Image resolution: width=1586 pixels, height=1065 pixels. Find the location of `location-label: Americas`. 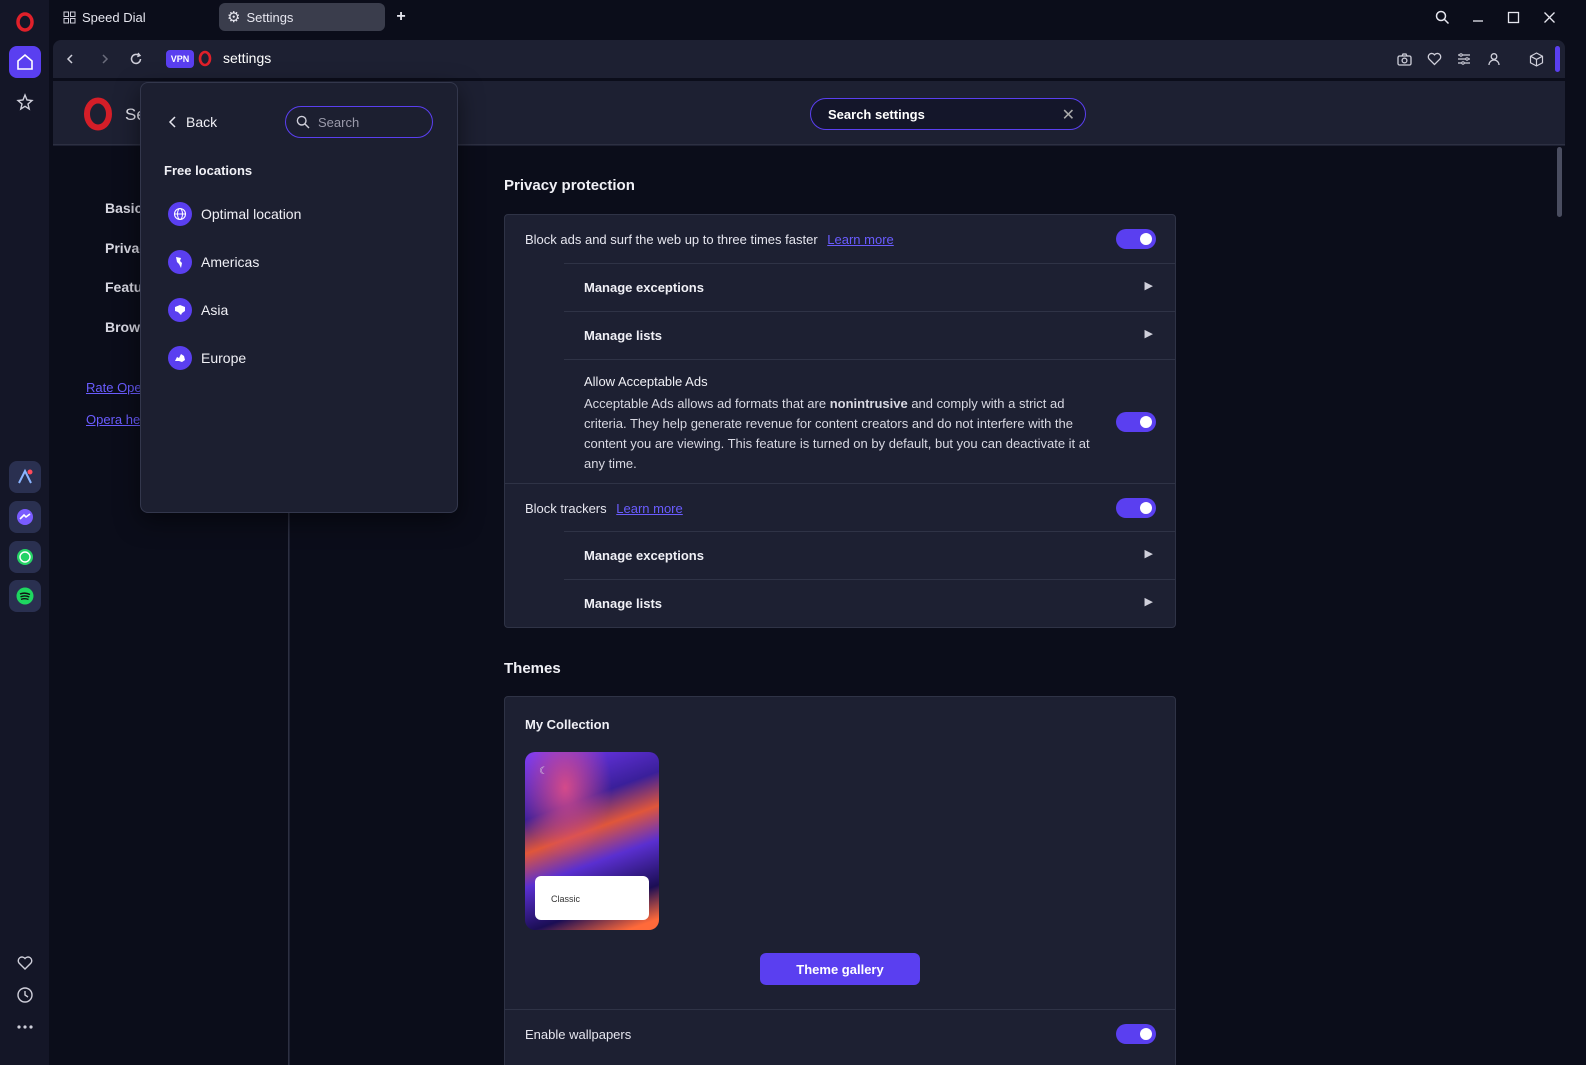

location-label: Americas is located at coordinates (230, 262).